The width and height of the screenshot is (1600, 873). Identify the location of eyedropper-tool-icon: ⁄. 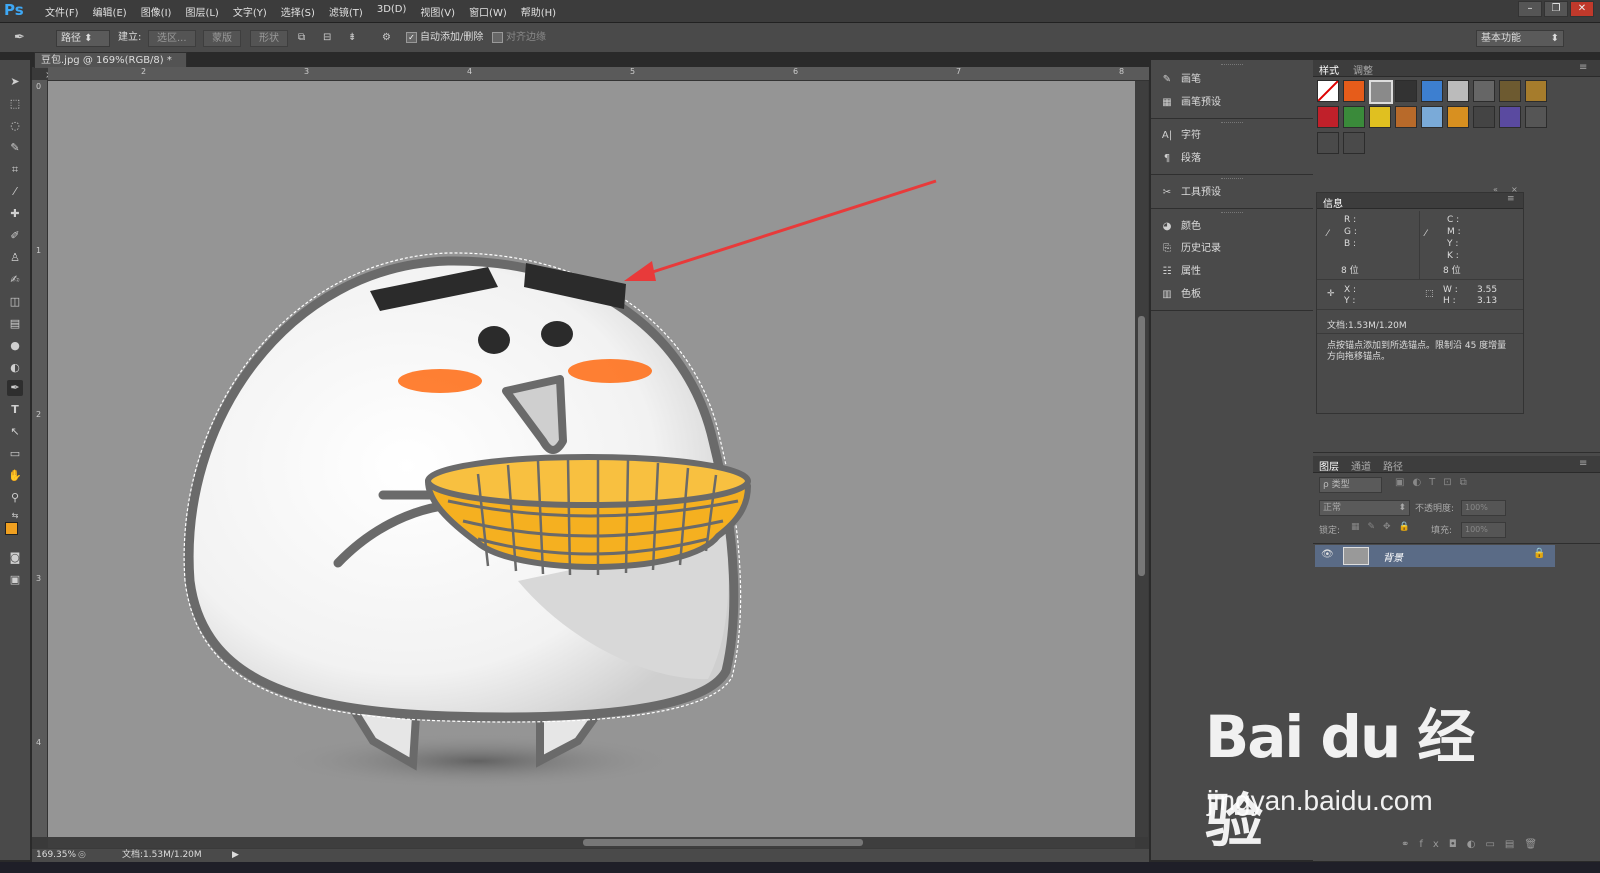
(15, 192).